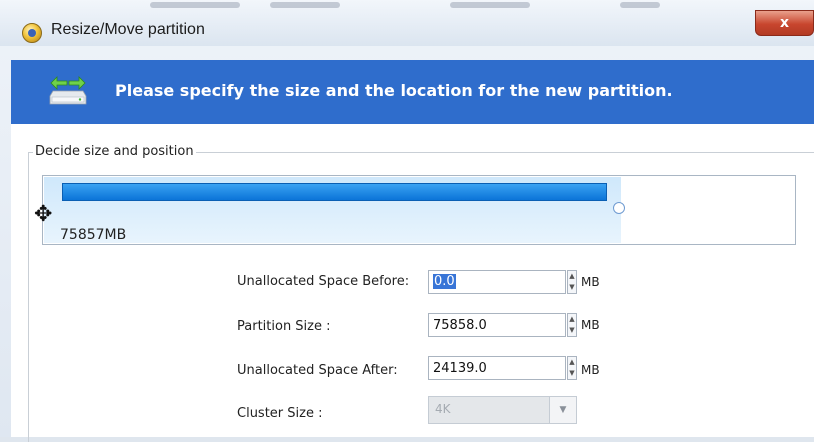  What do you see at coordinates (497, 325) in the screenshot?
I see `partition-size-input` at bounding box center [497, 325].